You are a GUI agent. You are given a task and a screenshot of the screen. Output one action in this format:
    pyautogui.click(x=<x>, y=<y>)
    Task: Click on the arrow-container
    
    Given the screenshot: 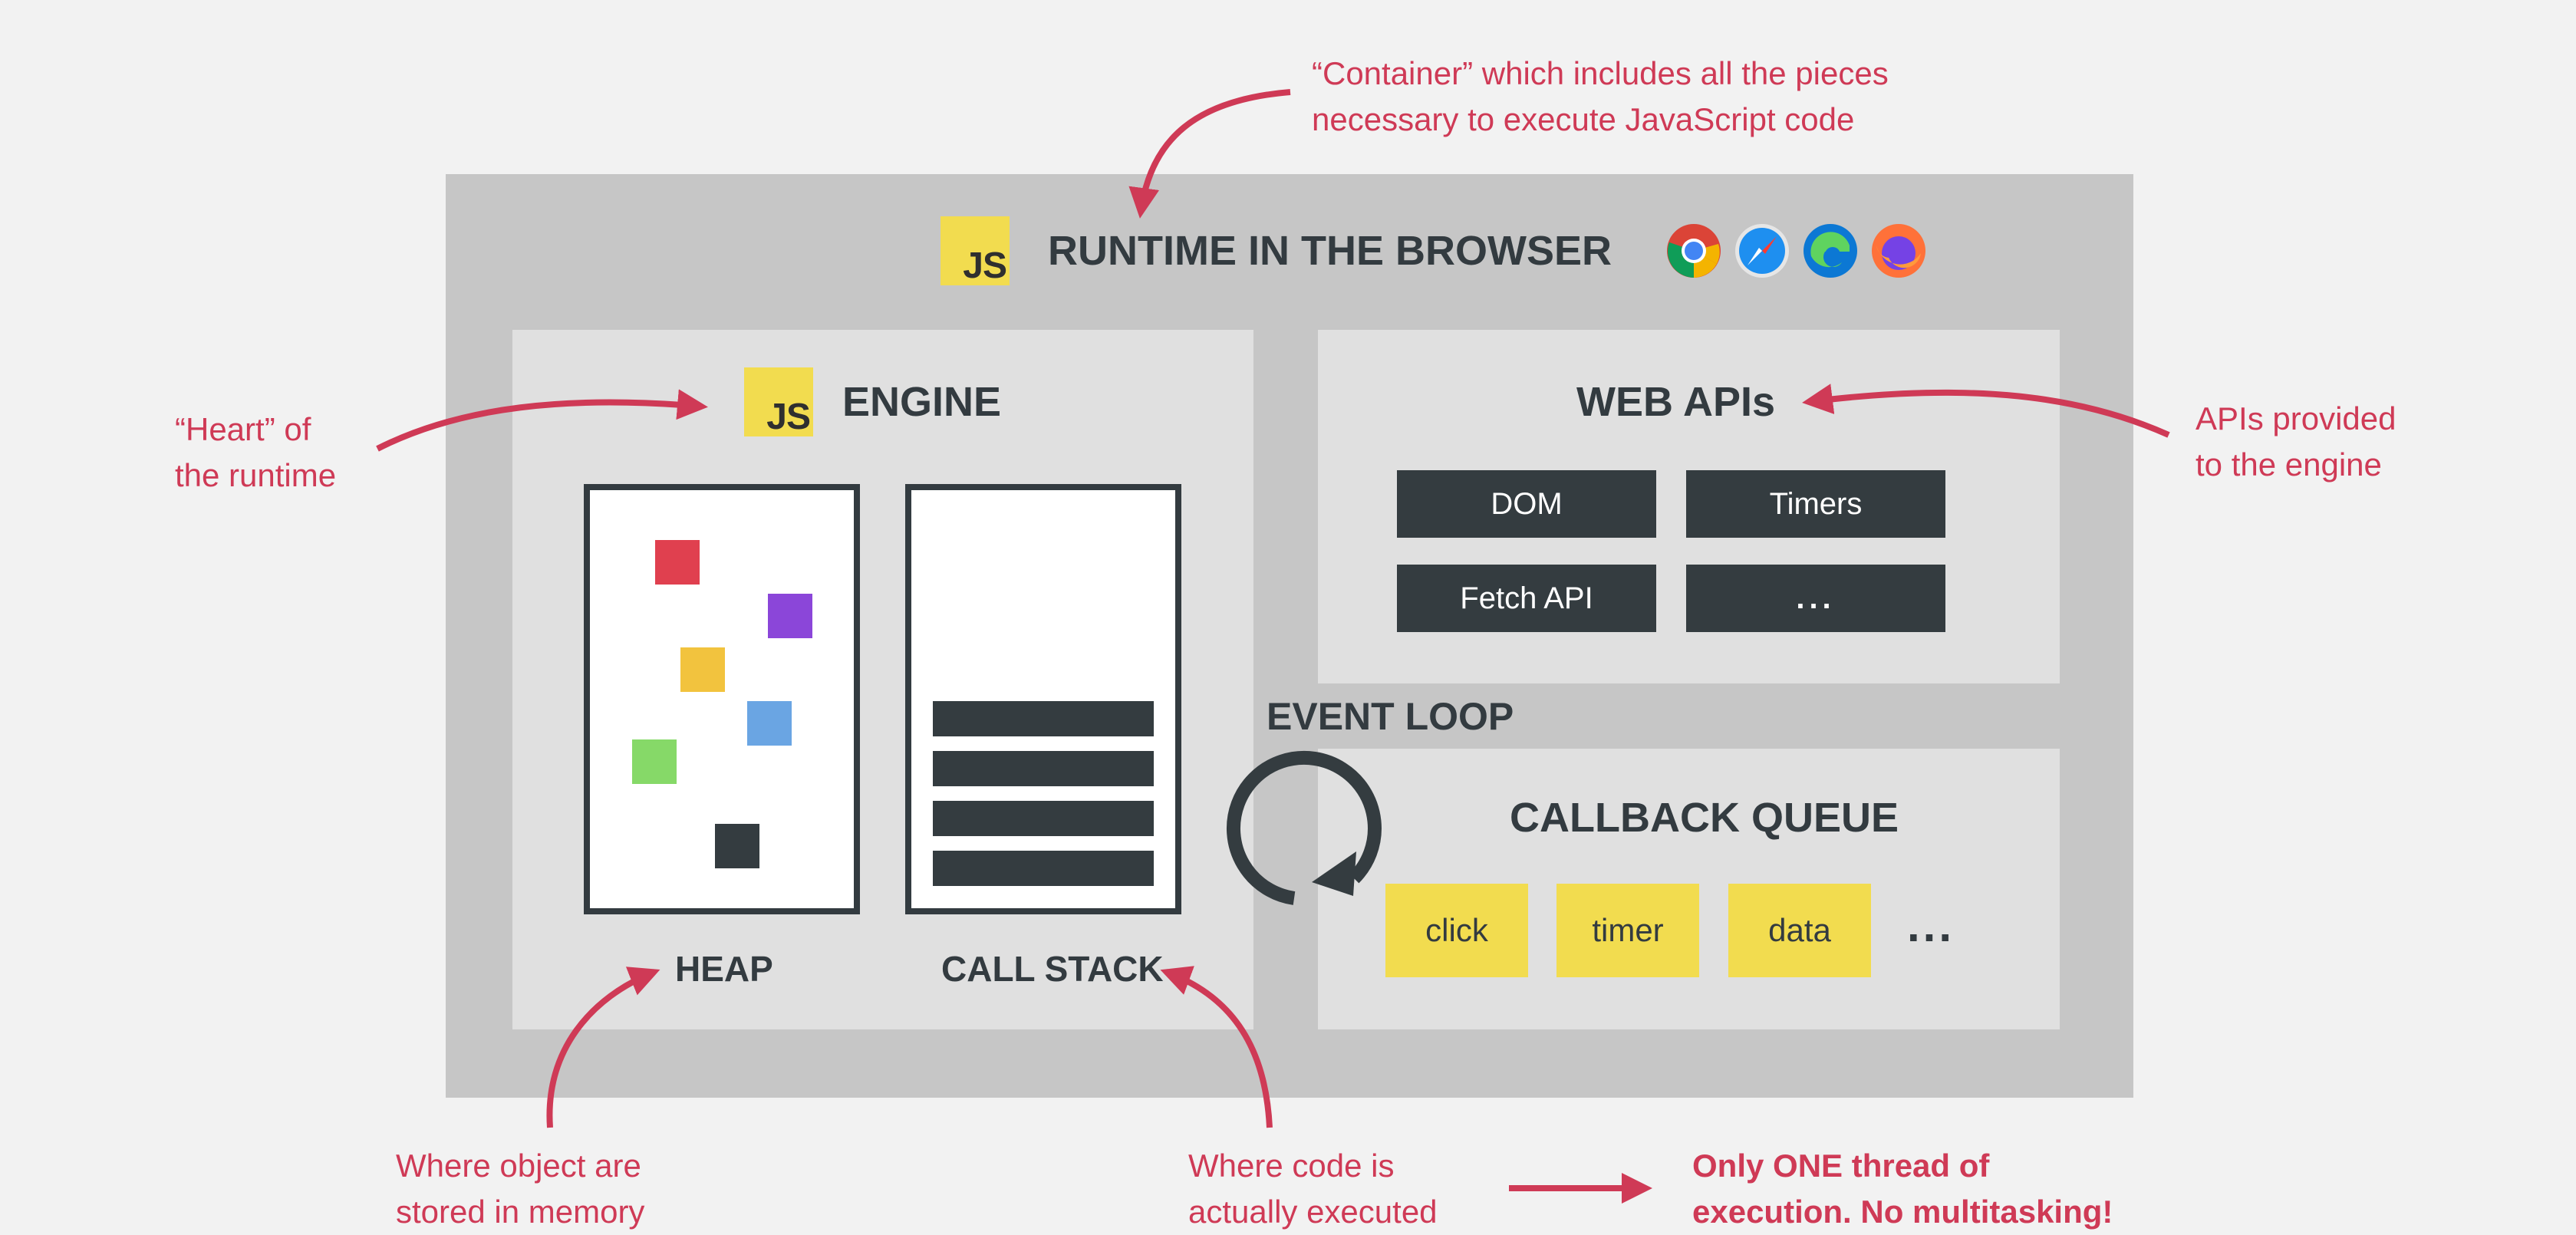 What is the action you would take?
    pyautogui.click(x=1209, y=154)
    